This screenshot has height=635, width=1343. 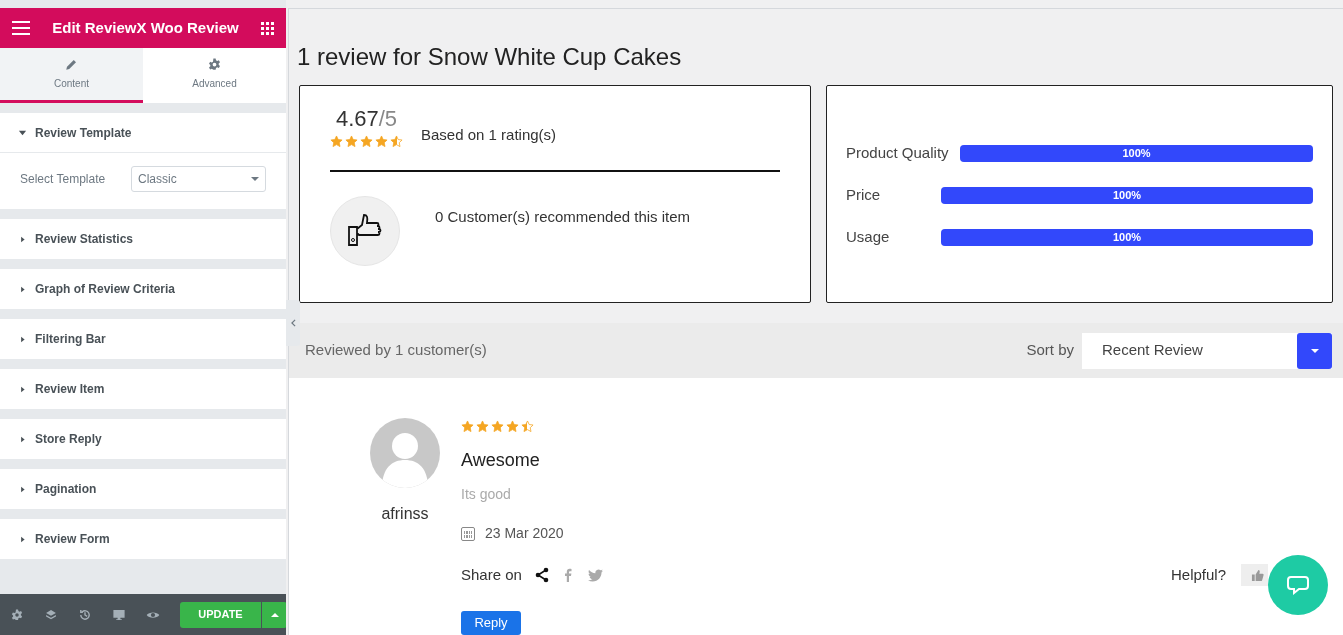 What do you see at coordinates (524, 533) in the screenshot?
I see `review-date: 23 Mar 2020` at bounding box center [524, 533].